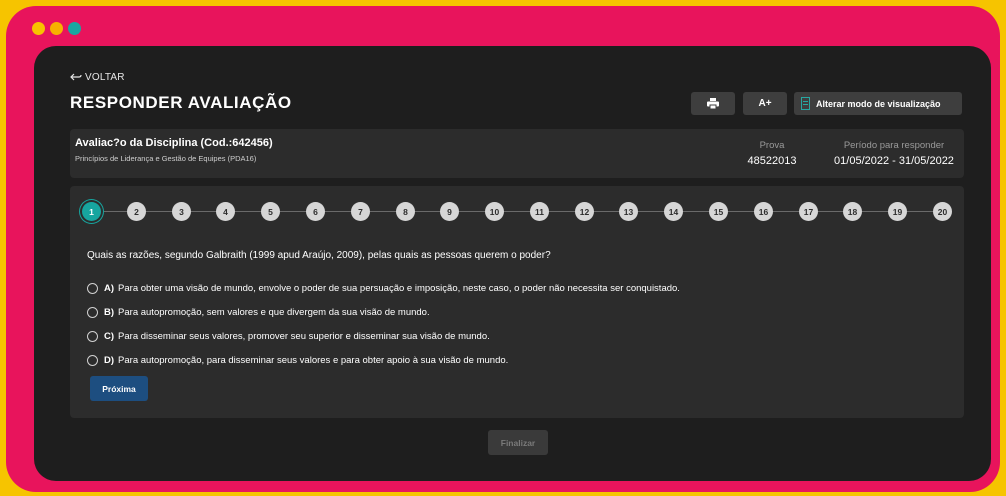  What do you see at coordinates (136, 211) in the screenshot?
I see `step-2: 2` at bounding box center [136, 211].